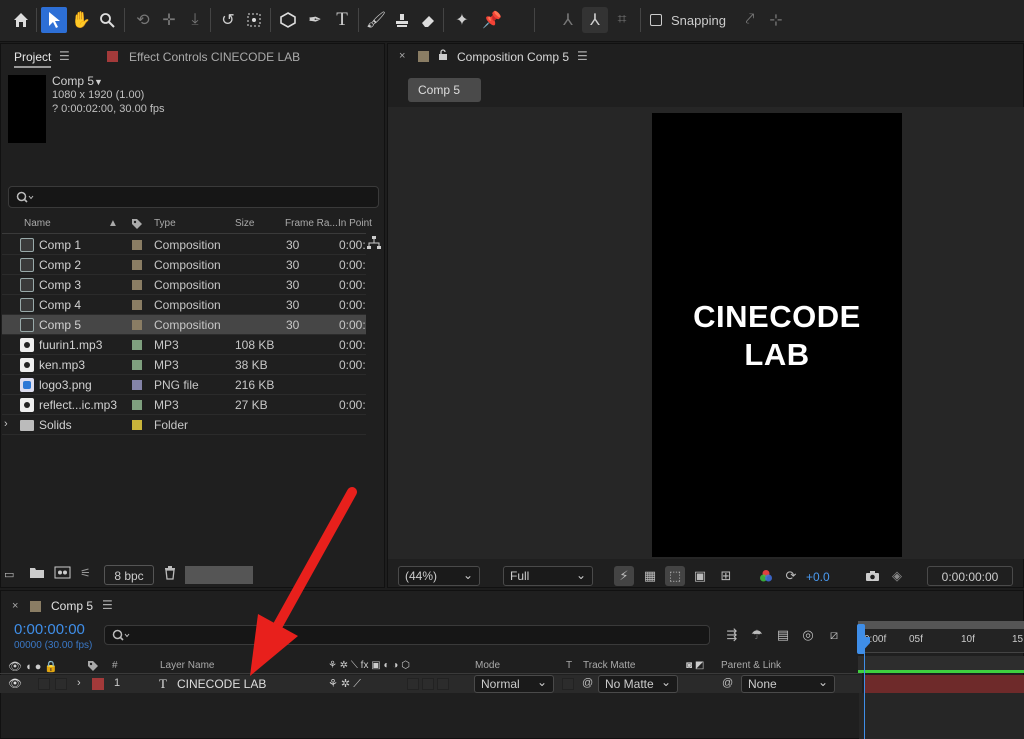  What do you see at coordinates (98, 684) in the screenshot?
I see `layer-label-color` at bounding box center [98, 684].